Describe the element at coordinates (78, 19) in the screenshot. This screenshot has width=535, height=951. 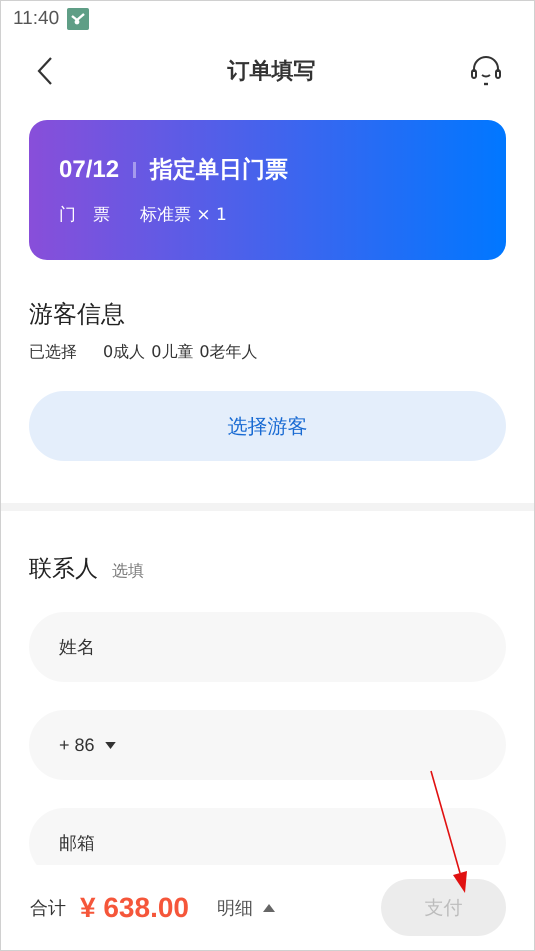
I see `app-notification-icon` at that location.